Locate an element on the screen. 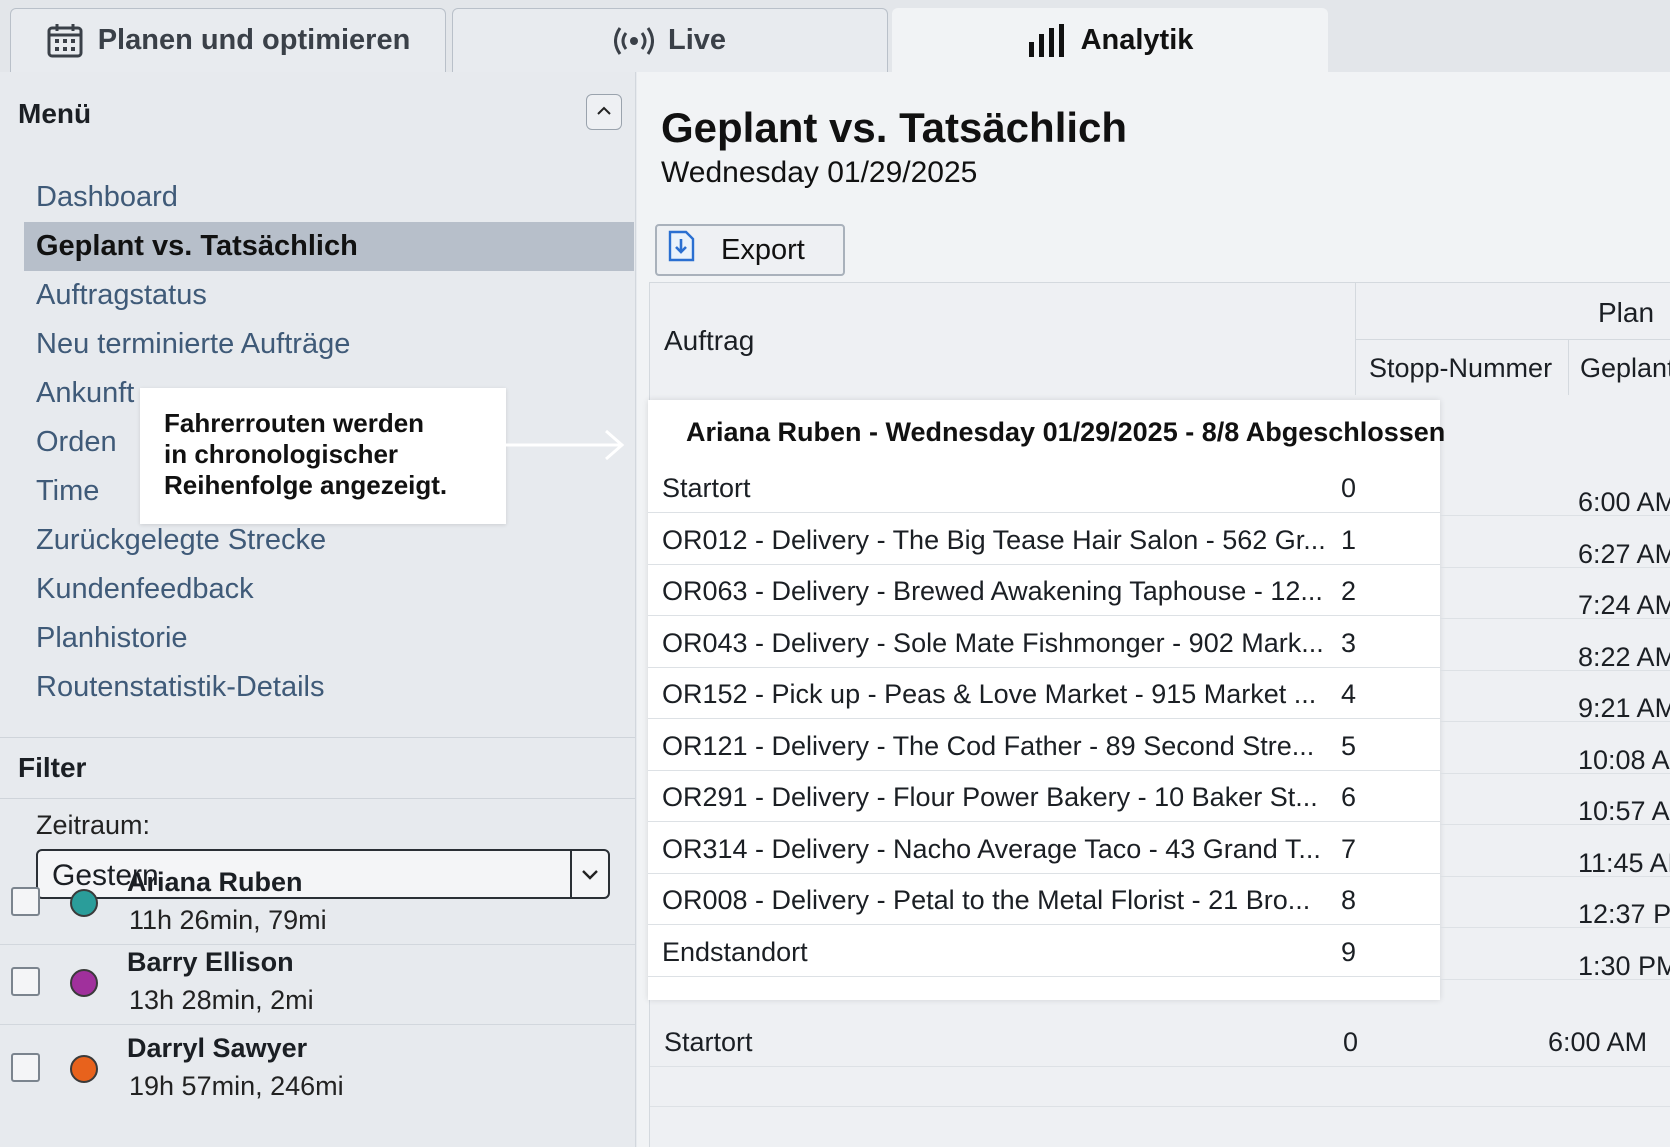 The image size is (1670, 1147). tab-analytik: Analytik is located at coordinates (1110, 40).